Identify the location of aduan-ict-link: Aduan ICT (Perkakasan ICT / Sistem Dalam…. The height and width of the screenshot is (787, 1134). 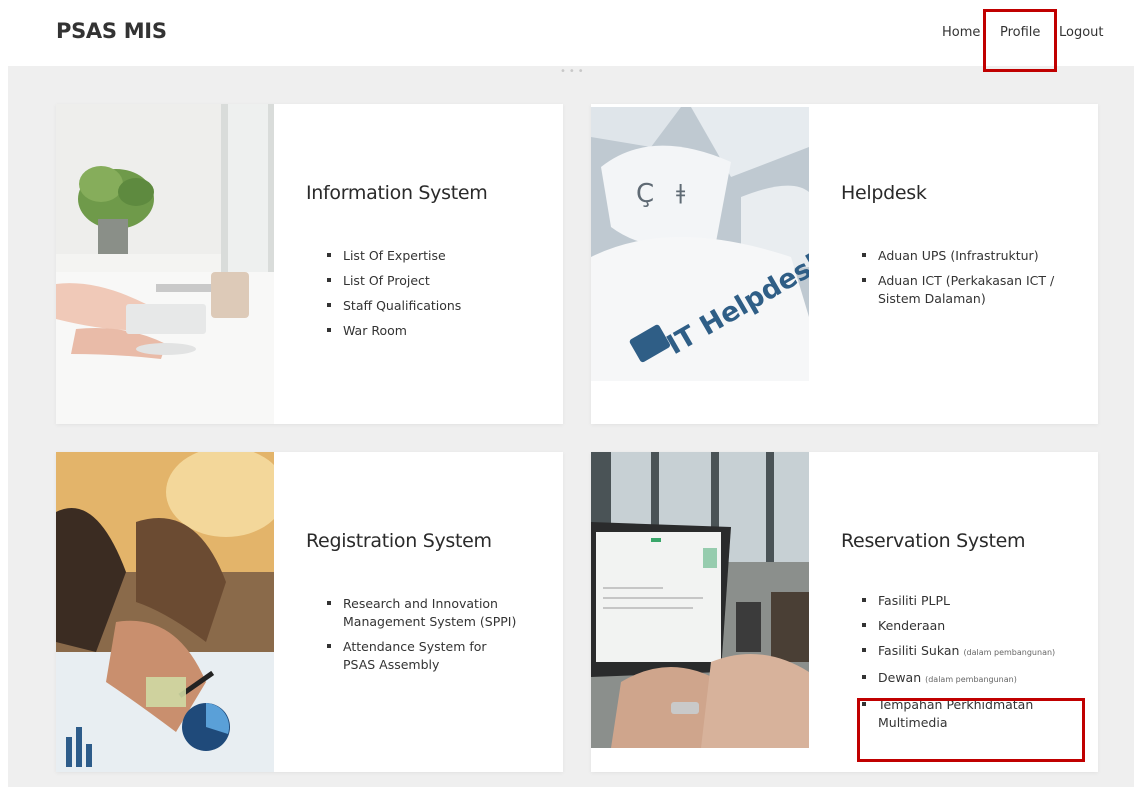
(966, 289).